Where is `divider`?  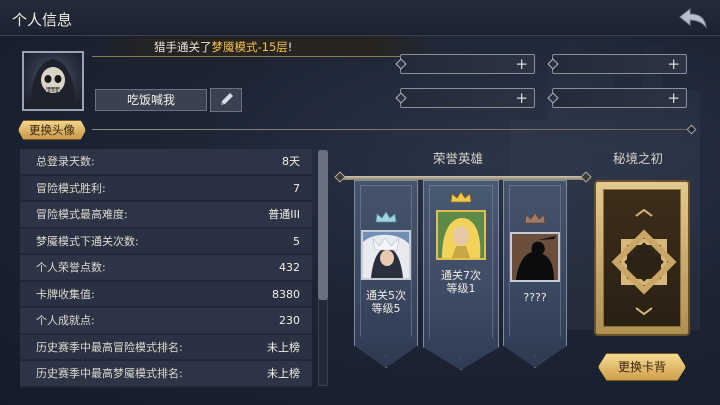
divider is located at coordinates (392, 129).